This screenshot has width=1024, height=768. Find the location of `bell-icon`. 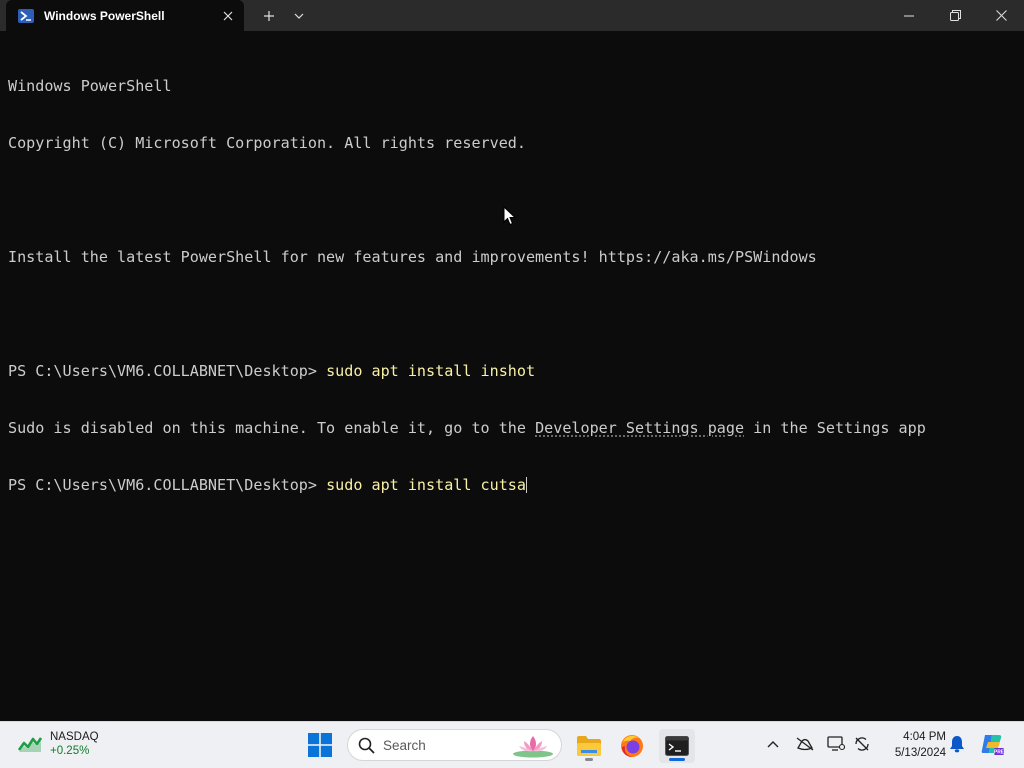

bell-icon is located at coordinates (957, 744).